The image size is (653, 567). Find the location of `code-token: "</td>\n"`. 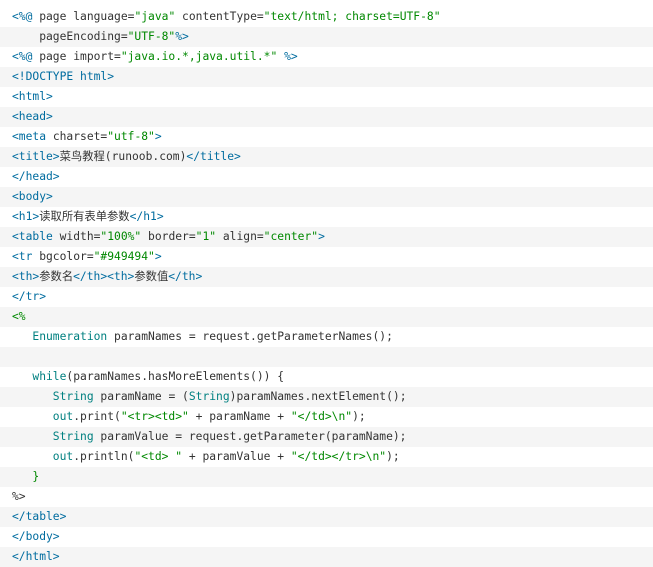

code-token: "</td>\n" is located at coordinates (321, 416).